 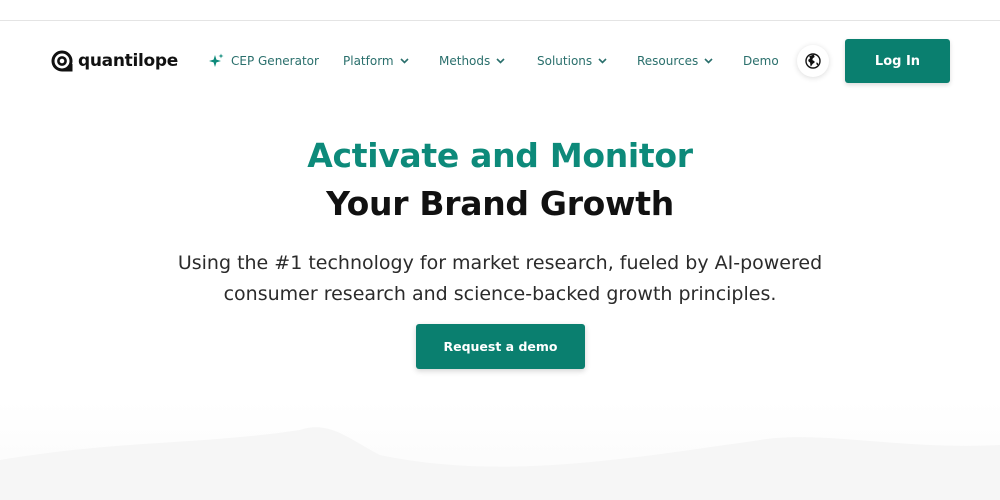 I want to click on language-selector, so click(x=813, y=61).